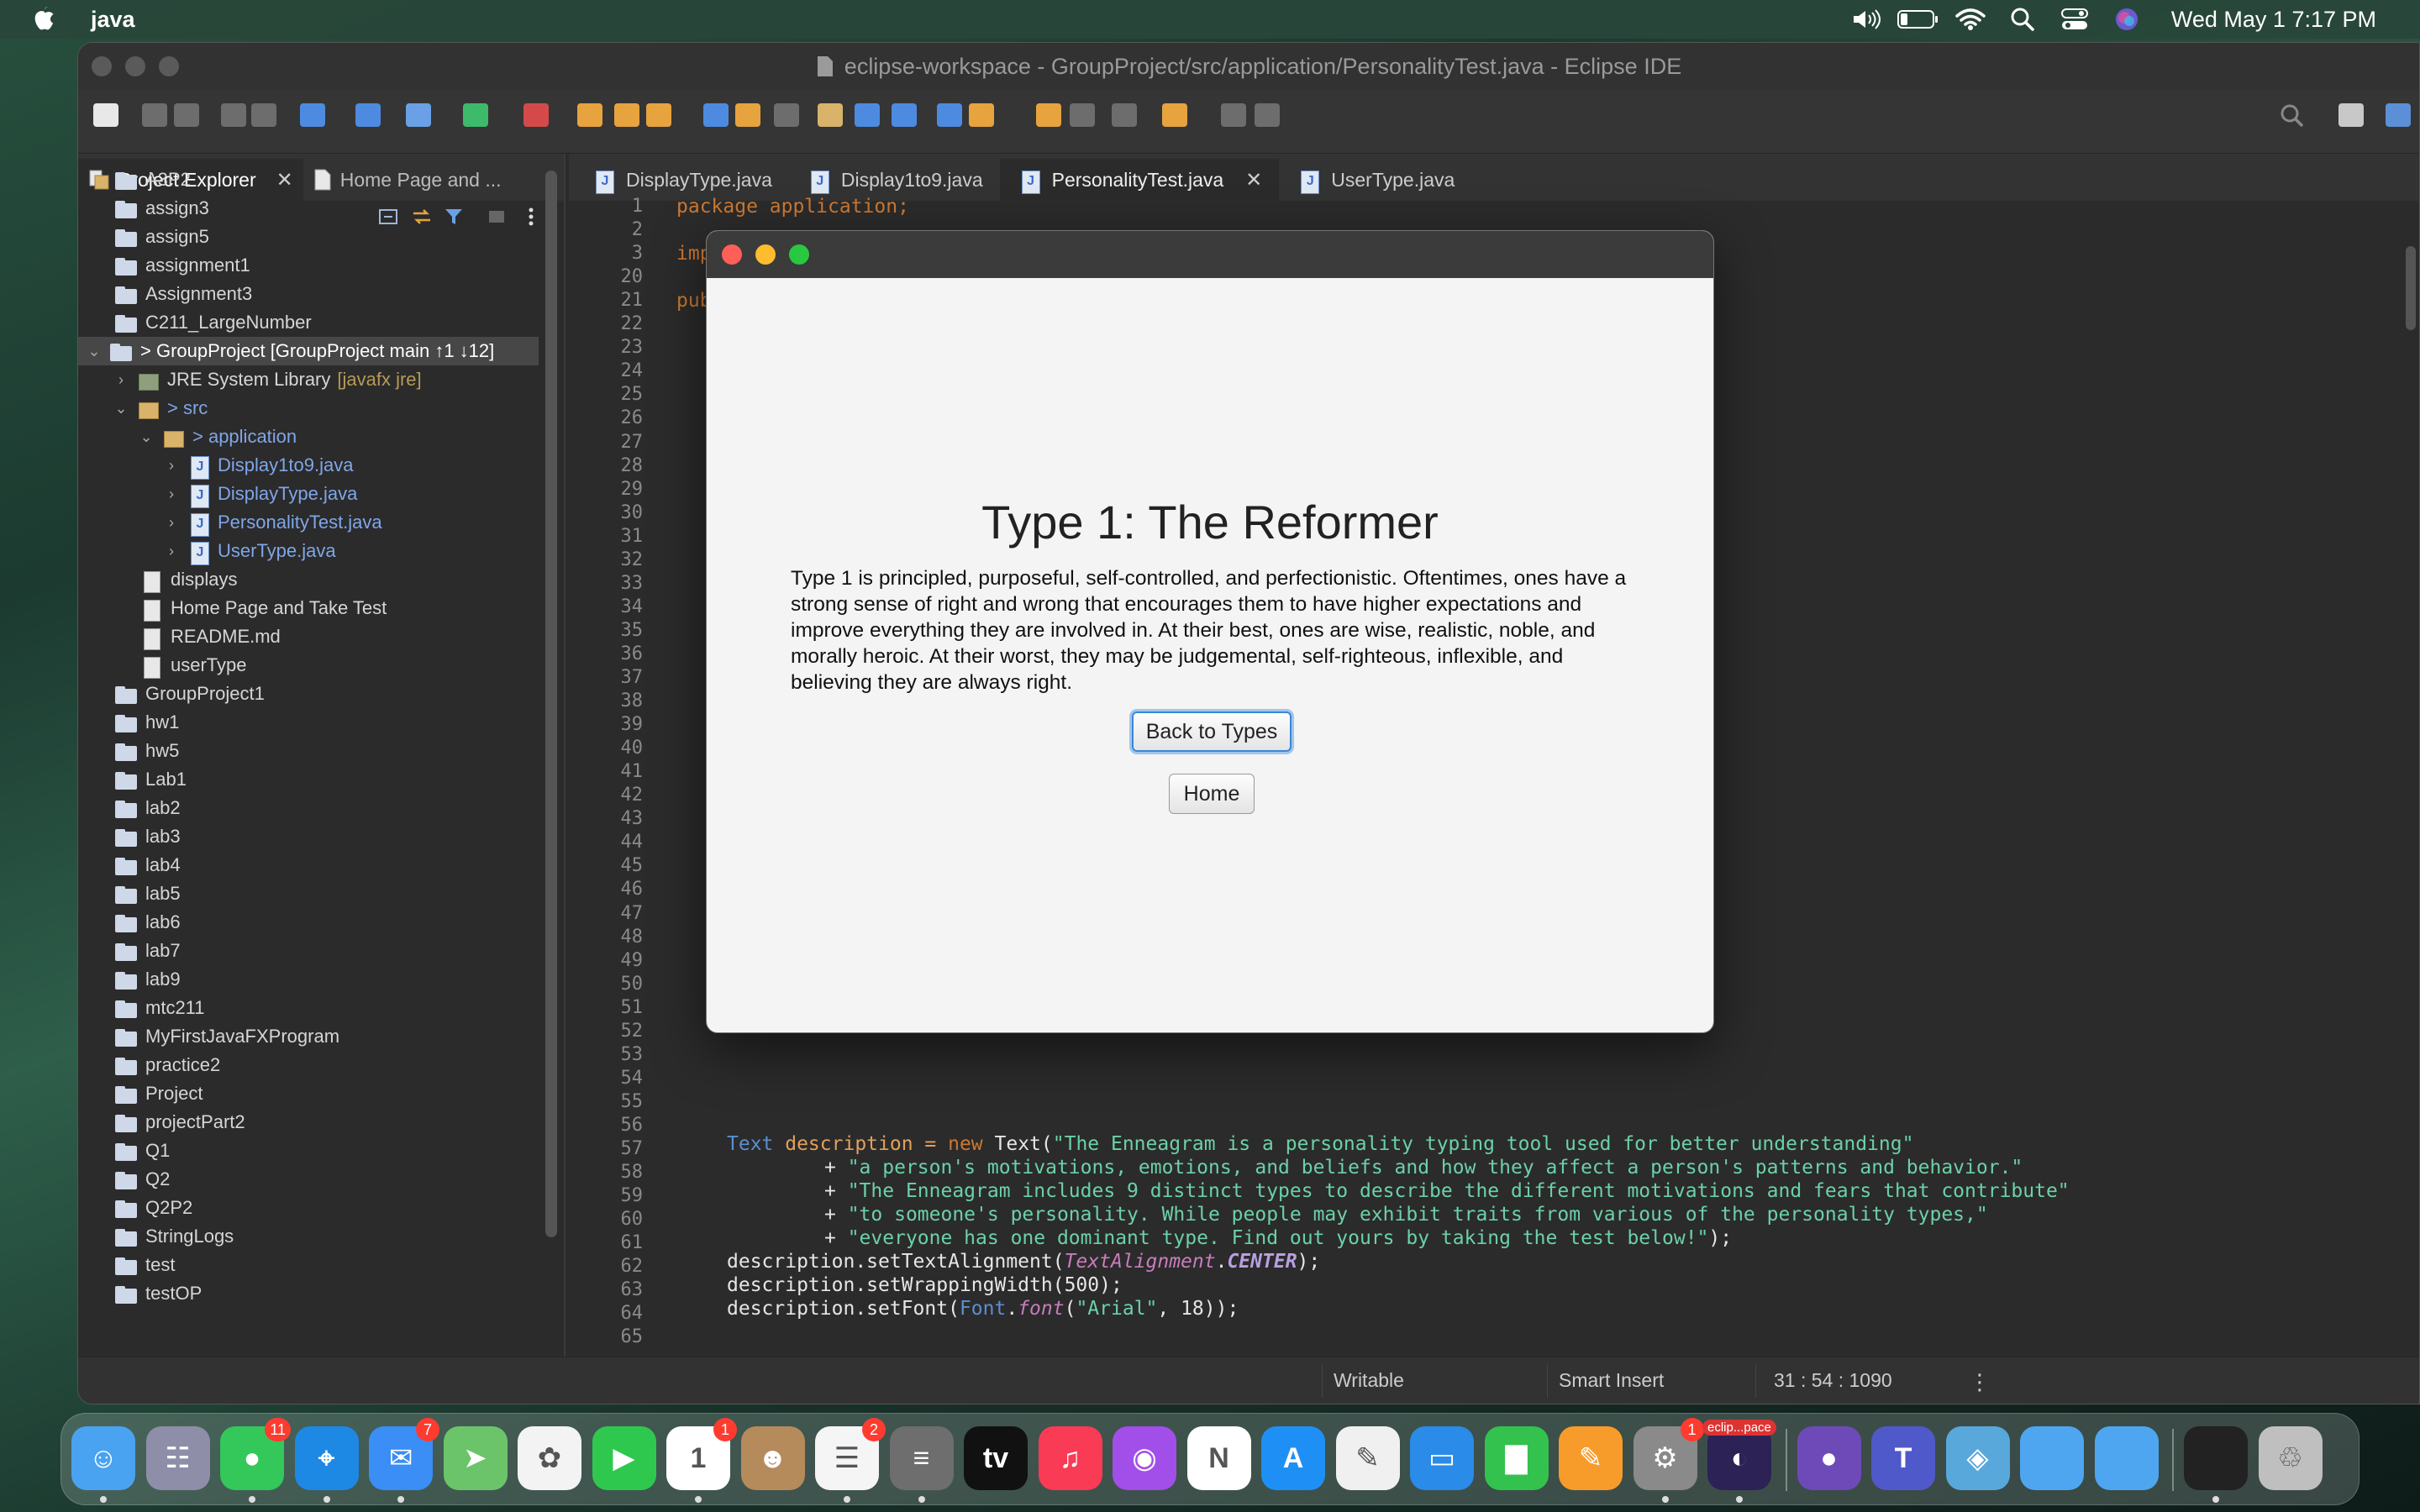 This screenshot has width=2420, height=1512. What do you see at coordinates (308, 865) in the screenshot?
I see `tree-item: lab4` at bounding box center [308, 865].